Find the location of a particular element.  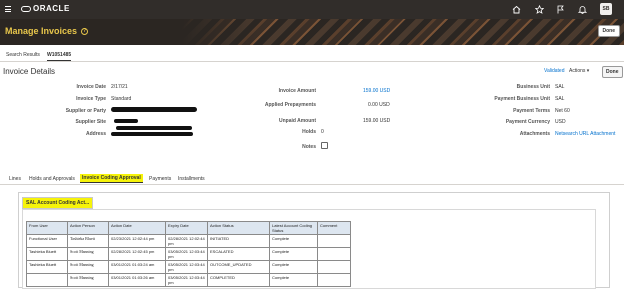

unpaid-amount-label: Unpaid Amount is located at coordinates (297, 121).